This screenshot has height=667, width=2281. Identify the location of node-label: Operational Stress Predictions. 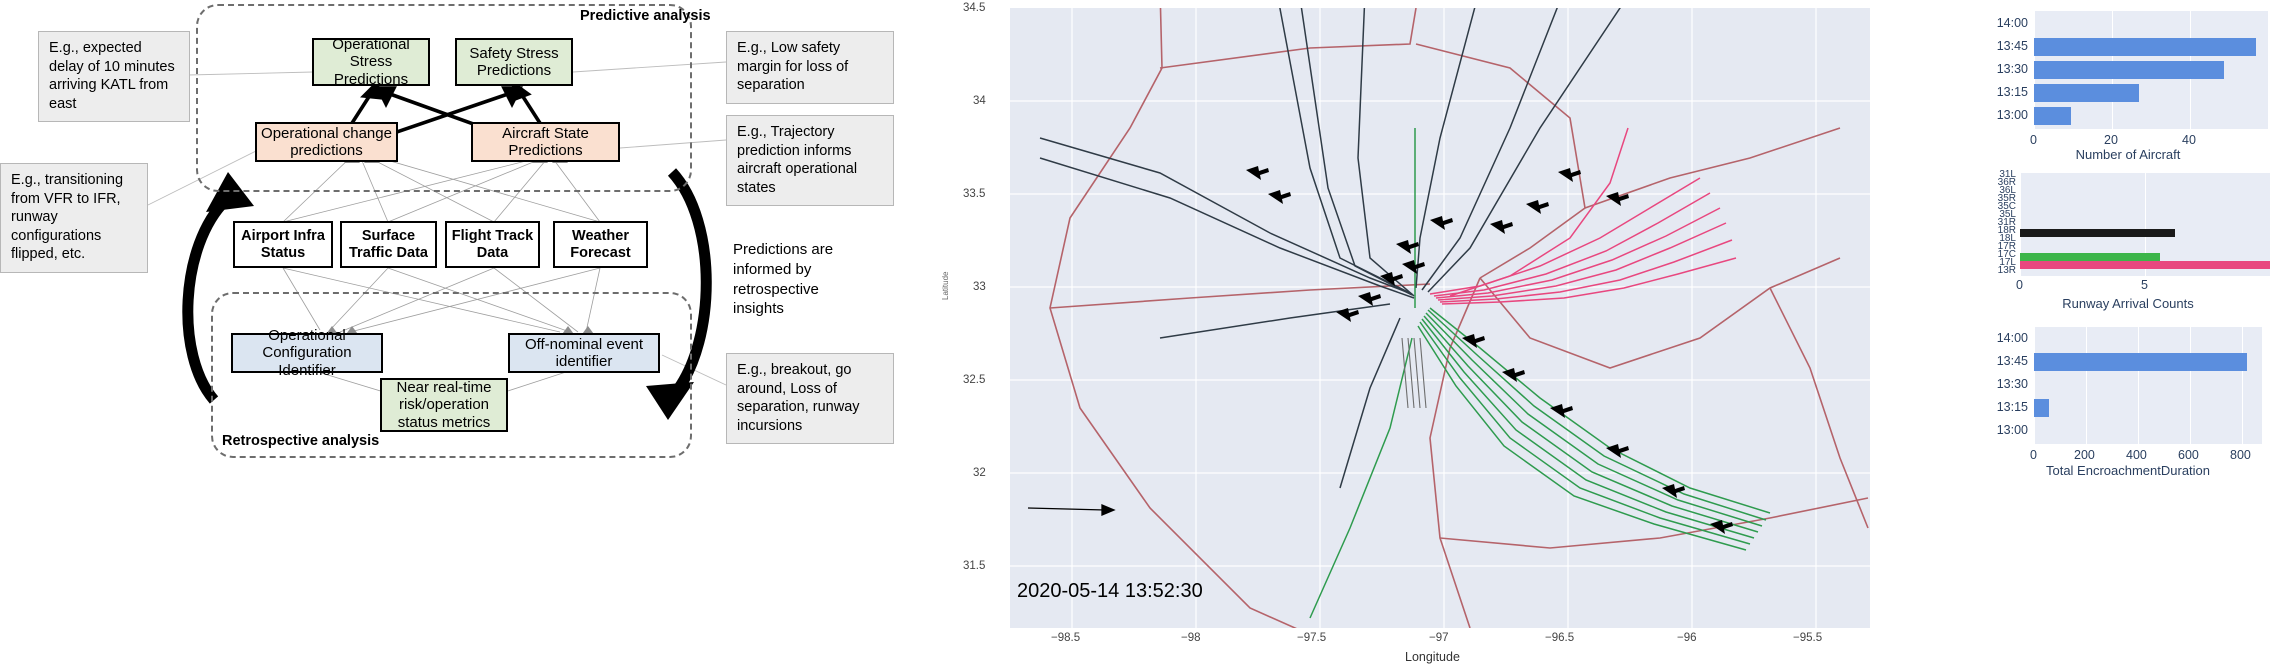
(371, 61).